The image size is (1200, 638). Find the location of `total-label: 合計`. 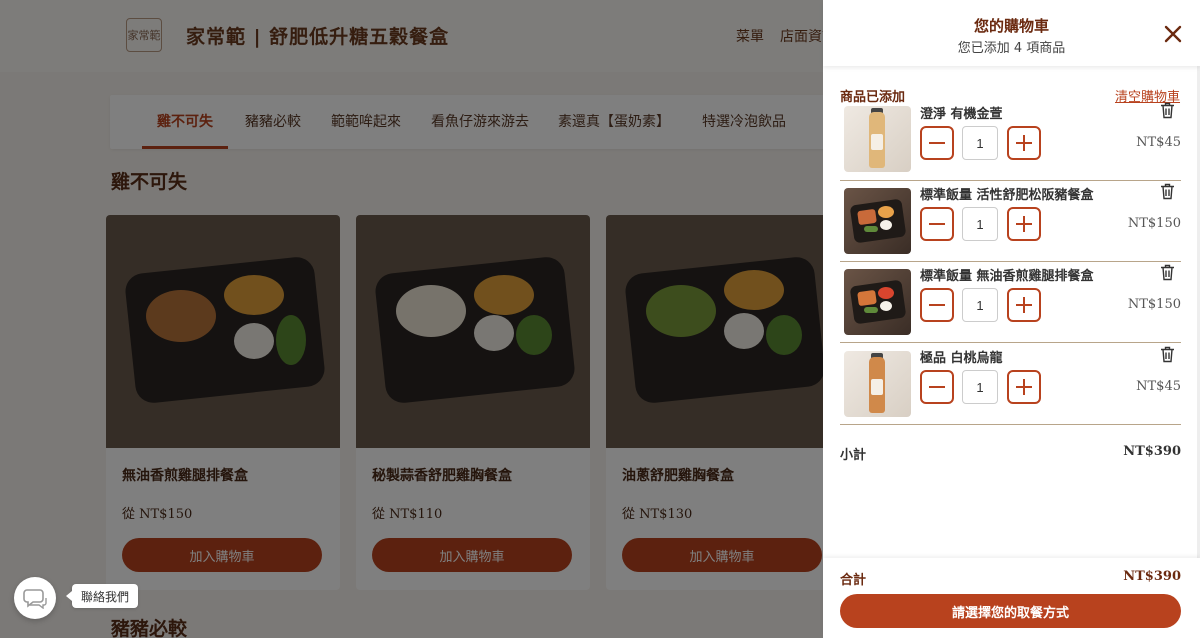

total-label: 合計 is located at coordinates (853, 580).